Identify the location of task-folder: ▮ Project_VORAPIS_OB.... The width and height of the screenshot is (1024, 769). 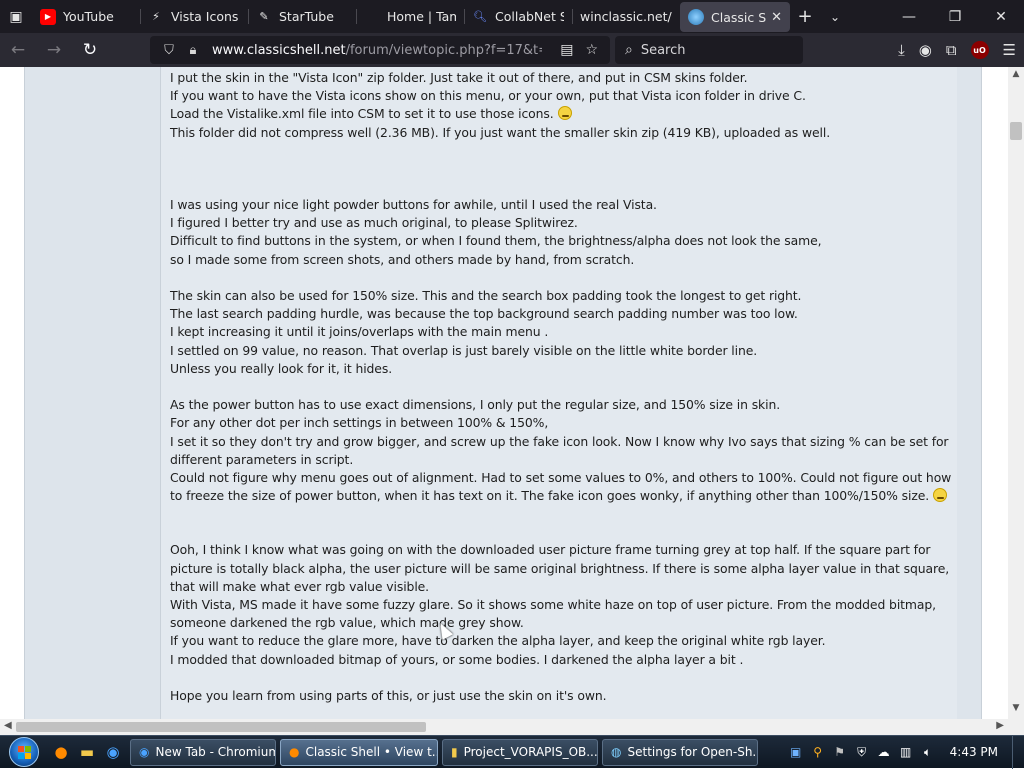
(520, 752).